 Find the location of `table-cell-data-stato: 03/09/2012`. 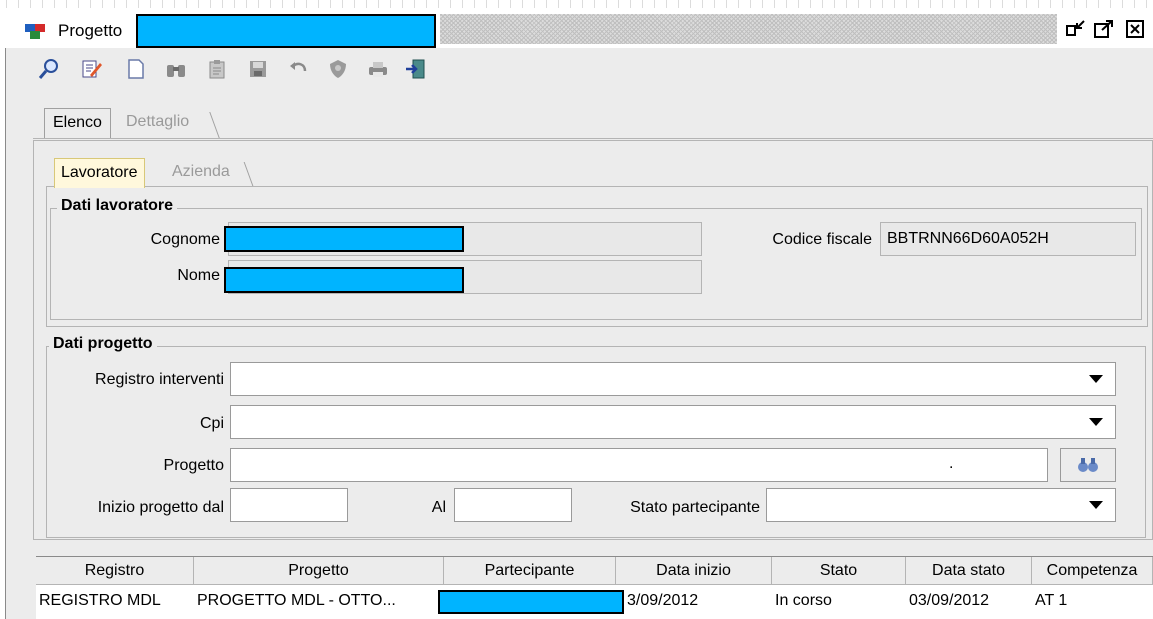

table-cell-data-stato: 03/09/2012 is located at coordinates (969, 601).